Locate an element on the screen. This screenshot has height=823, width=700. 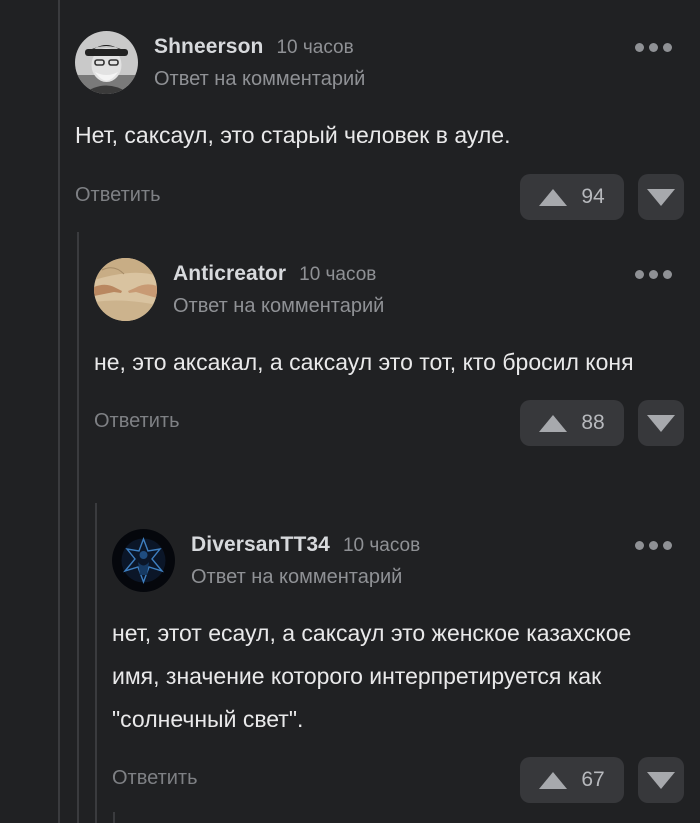
username: Anticreator is located at coordinates (229, 274).